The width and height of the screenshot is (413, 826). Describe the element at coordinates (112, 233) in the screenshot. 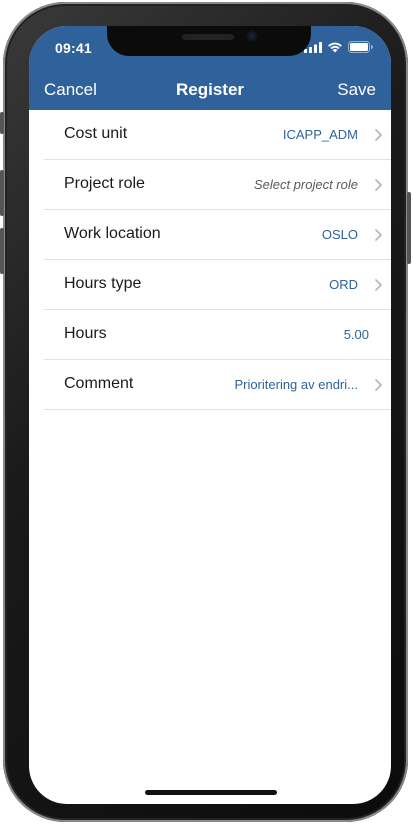

I see `row-label: Work location` at that location.